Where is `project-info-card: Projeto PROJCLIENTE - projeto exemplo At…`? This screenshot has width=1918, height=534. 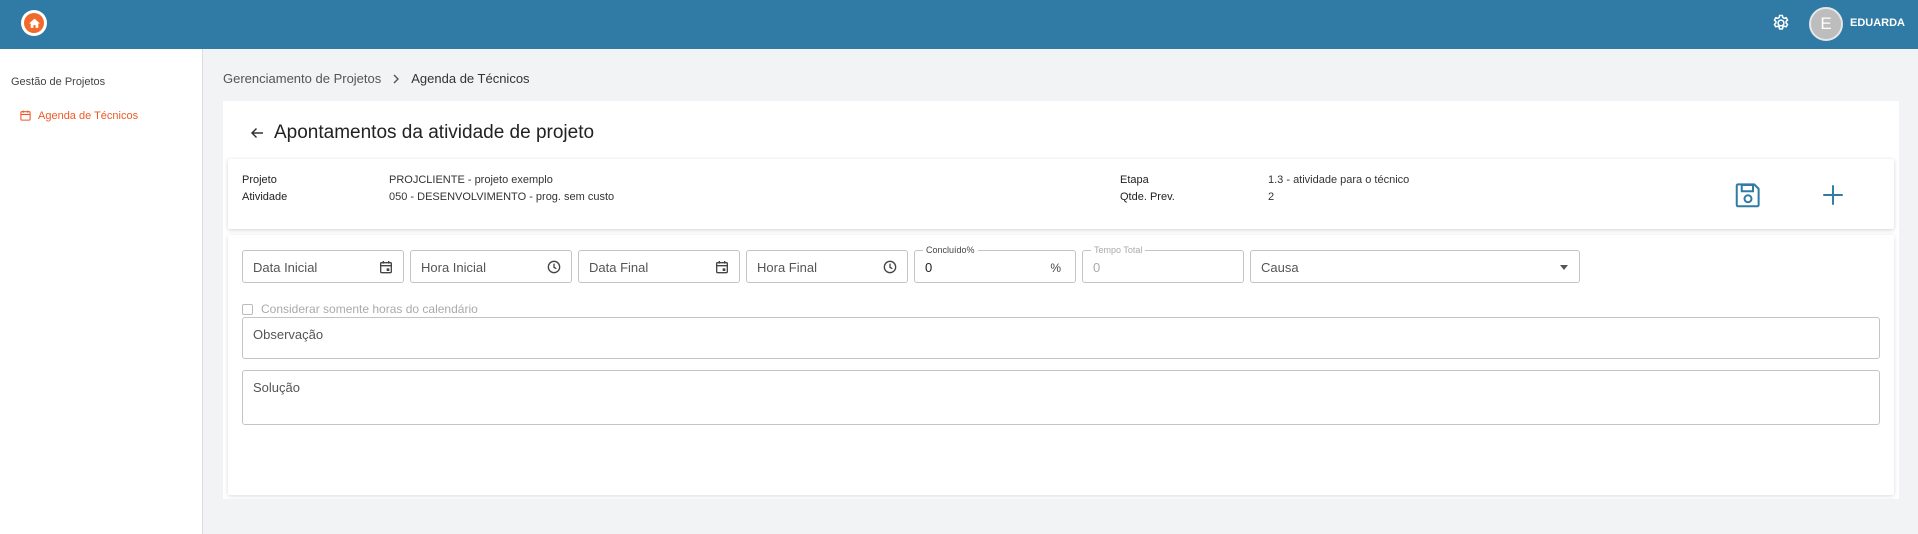 project-info-card: Projeto PROJCLIENTE - projeto exemplo At… is located at coordinates (1061, 194).